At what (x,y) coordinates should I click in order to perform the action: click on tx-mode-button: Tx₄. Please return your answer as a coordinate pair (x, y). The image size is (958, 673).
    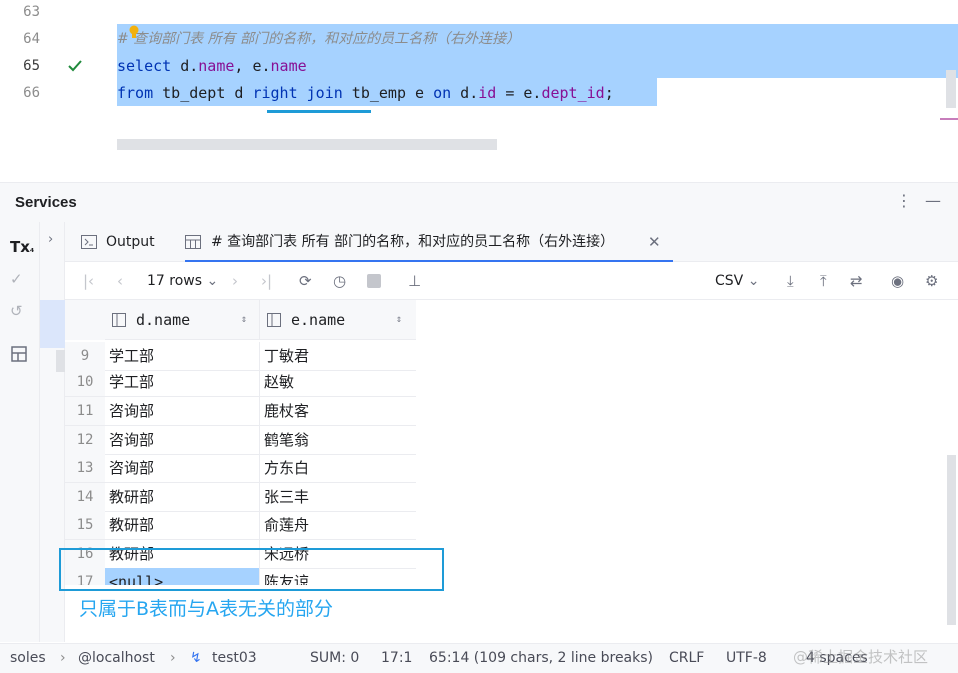
    Looking at the image, I should click on (22, 247).